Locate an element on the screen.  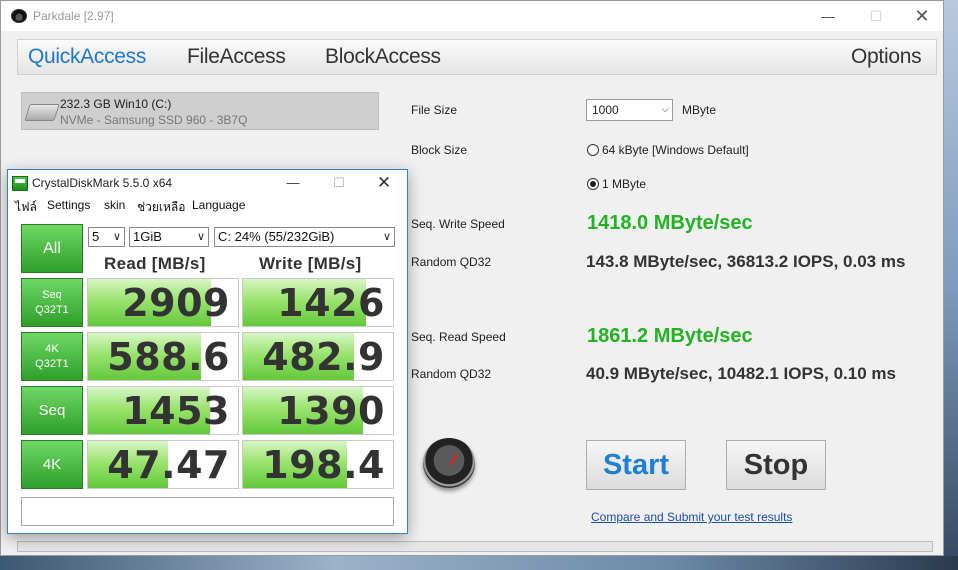
block-size-64k-label: 64 kByte [Windows Default] is located at coordinates (675, 150).